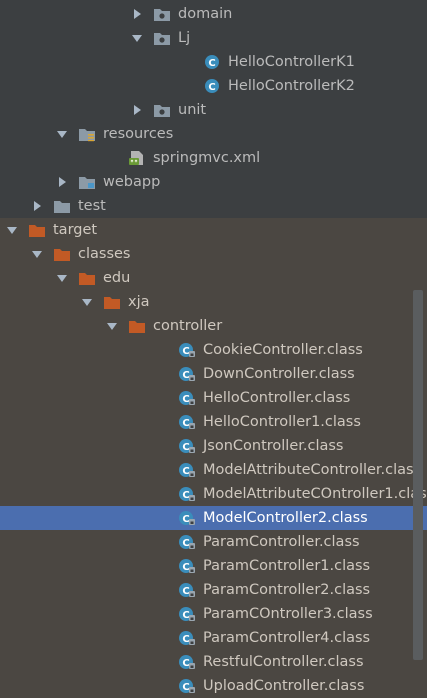  What do you see at coordinates (213, 566) in the screenshot?
I see `tree-node: C ParamController1.class` at bounding box center [213, 566].